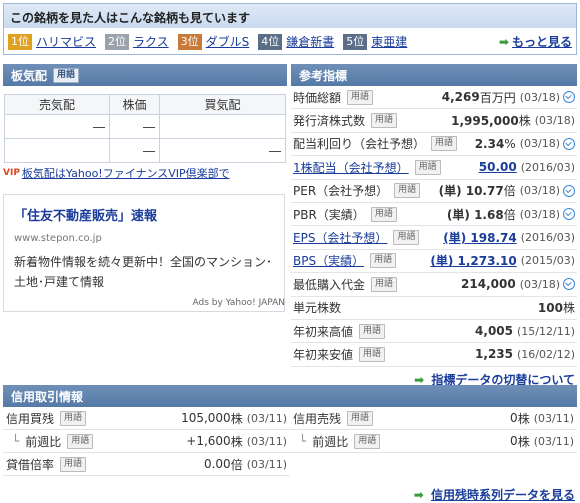 This screenshot has width=580, height=503. I want to click on indicator-row: 単元株数 100 株, so click(434, 308).